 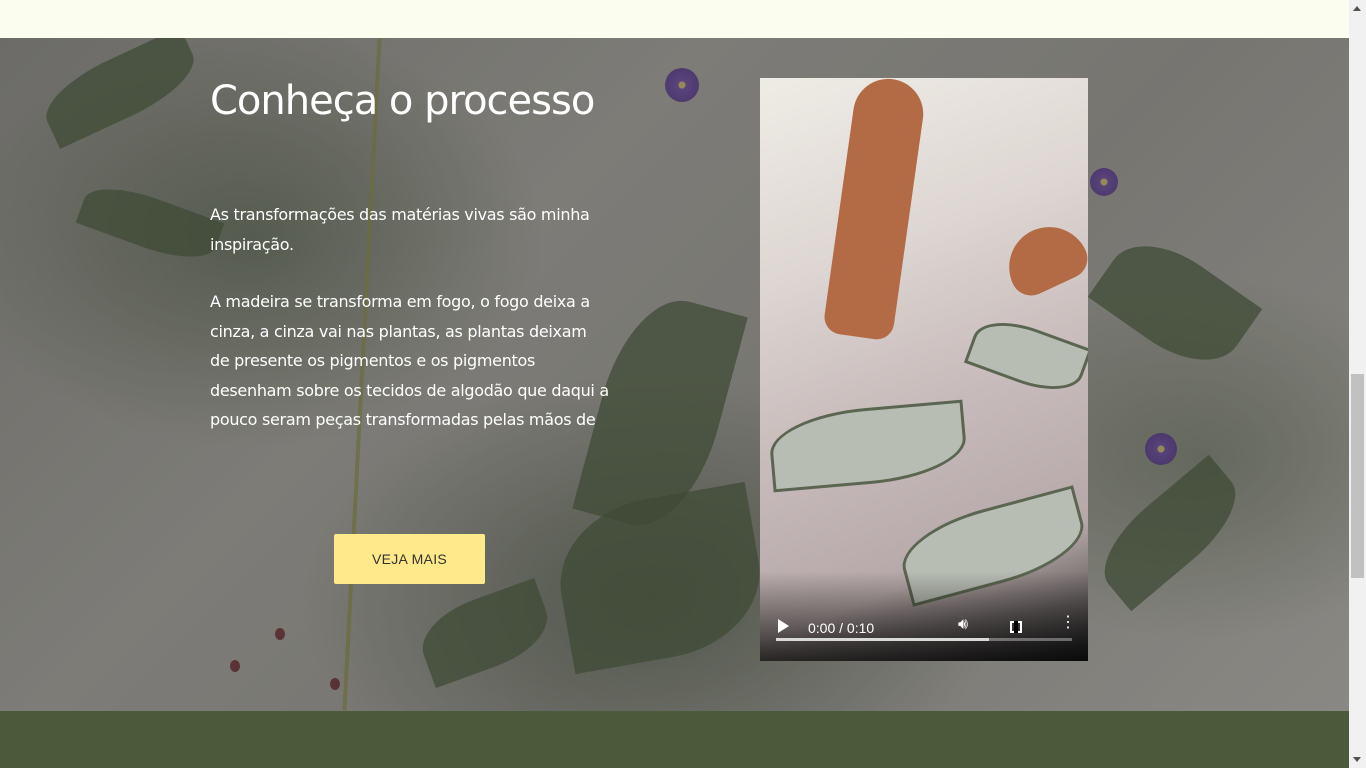 What do you see at coordinates (1357, 8) in the screenshot?
I see `scroll-up-icon` at bounding box center [1357, 8].